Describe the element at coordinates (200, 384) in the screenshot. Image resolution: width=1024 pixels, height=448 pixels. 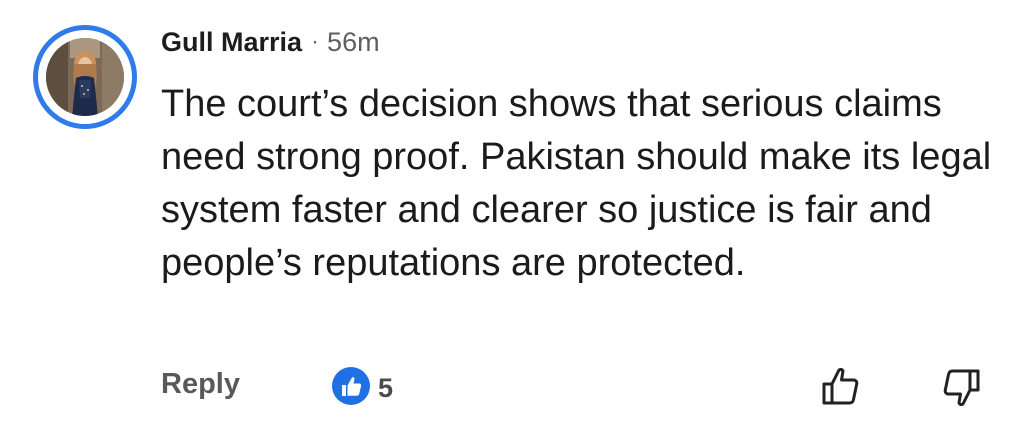
I see `reply-button: Reply` at that location.